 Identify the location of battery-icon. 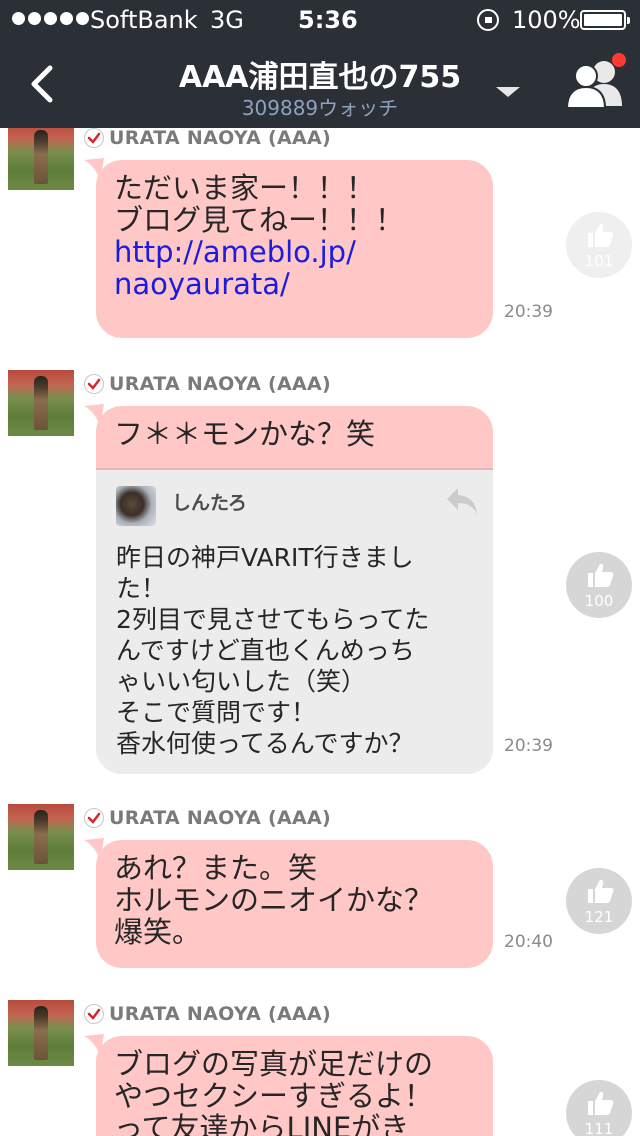
(605, 20).